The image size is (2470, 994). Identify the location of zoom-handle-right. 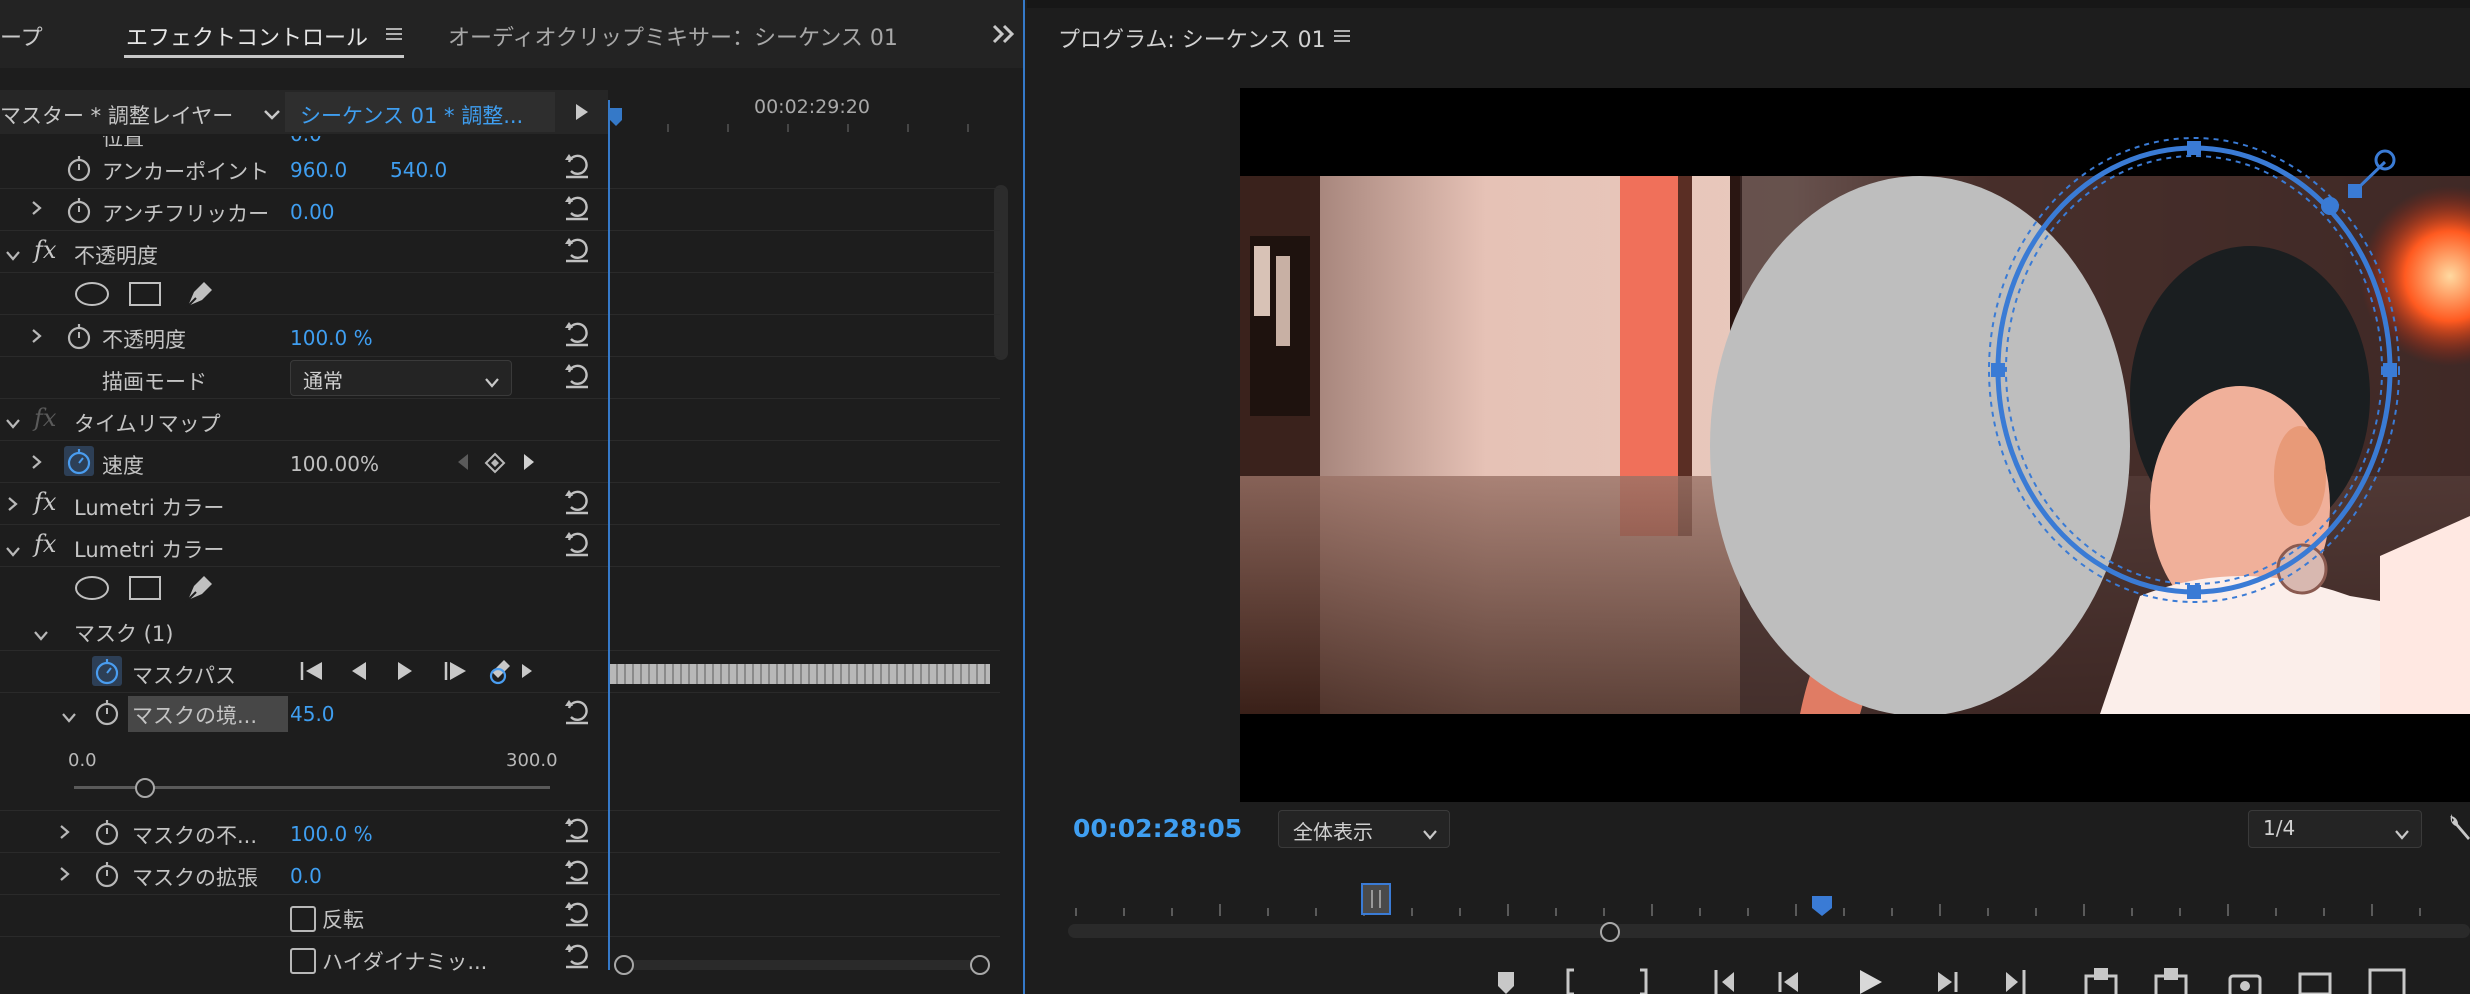
(980, 965).